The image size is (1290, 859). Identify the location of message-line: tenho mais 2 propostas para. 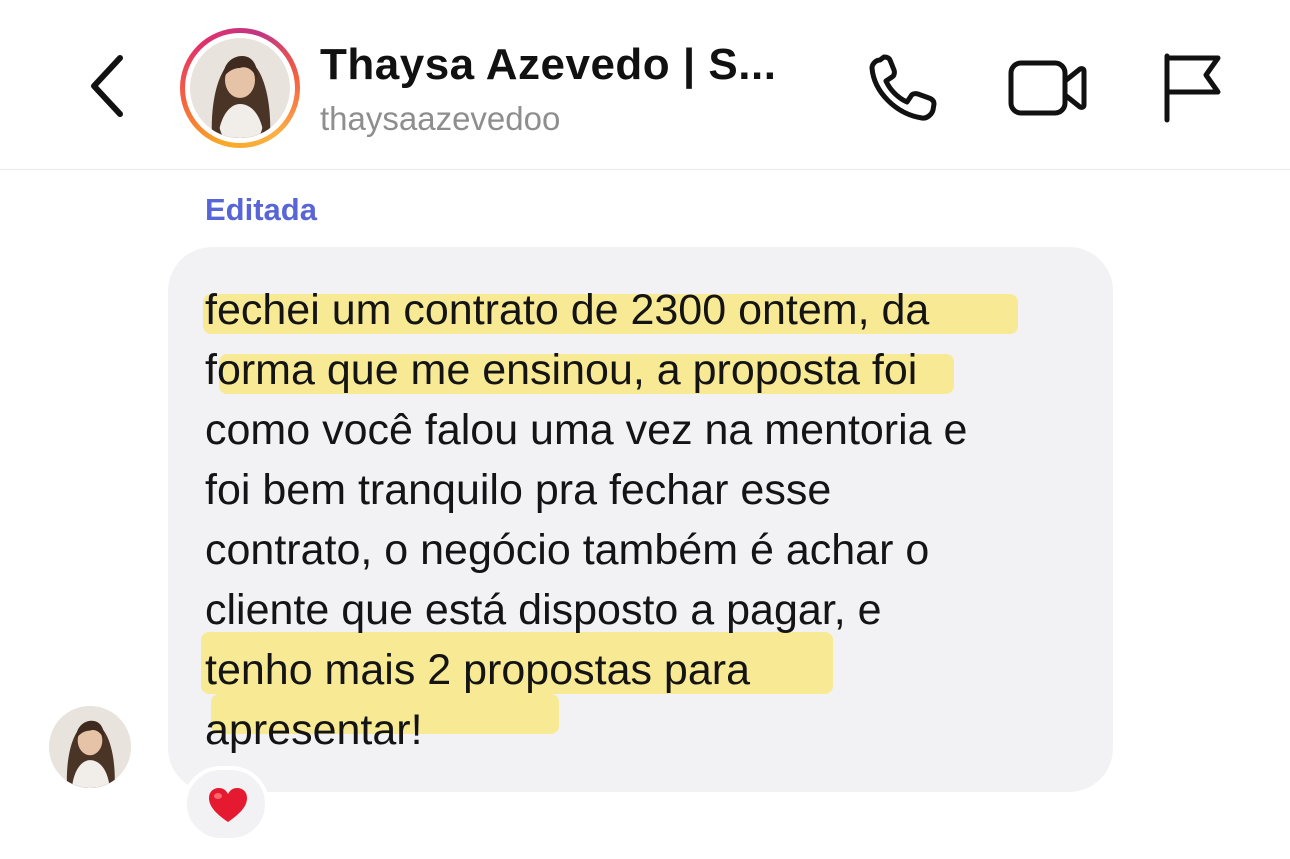
(584, 666).